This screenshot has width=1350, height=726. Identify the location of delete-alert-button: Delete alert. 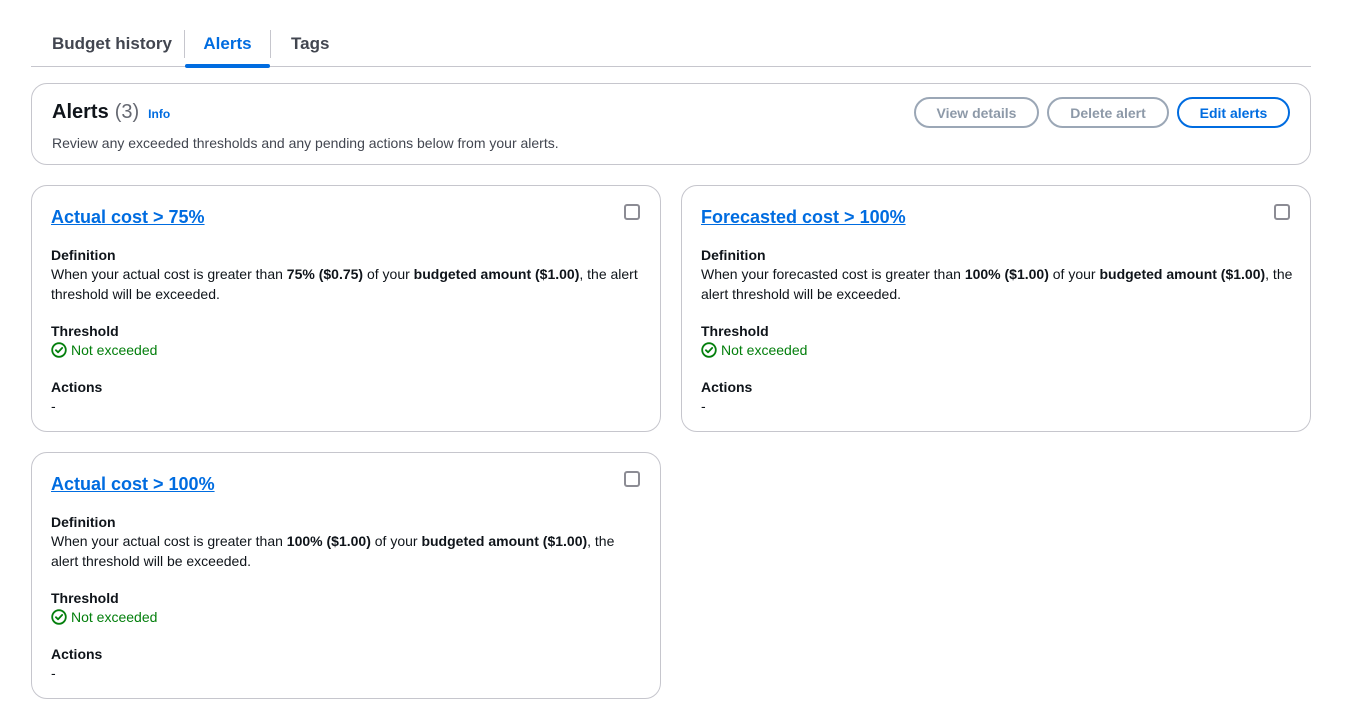
(1108, 112).